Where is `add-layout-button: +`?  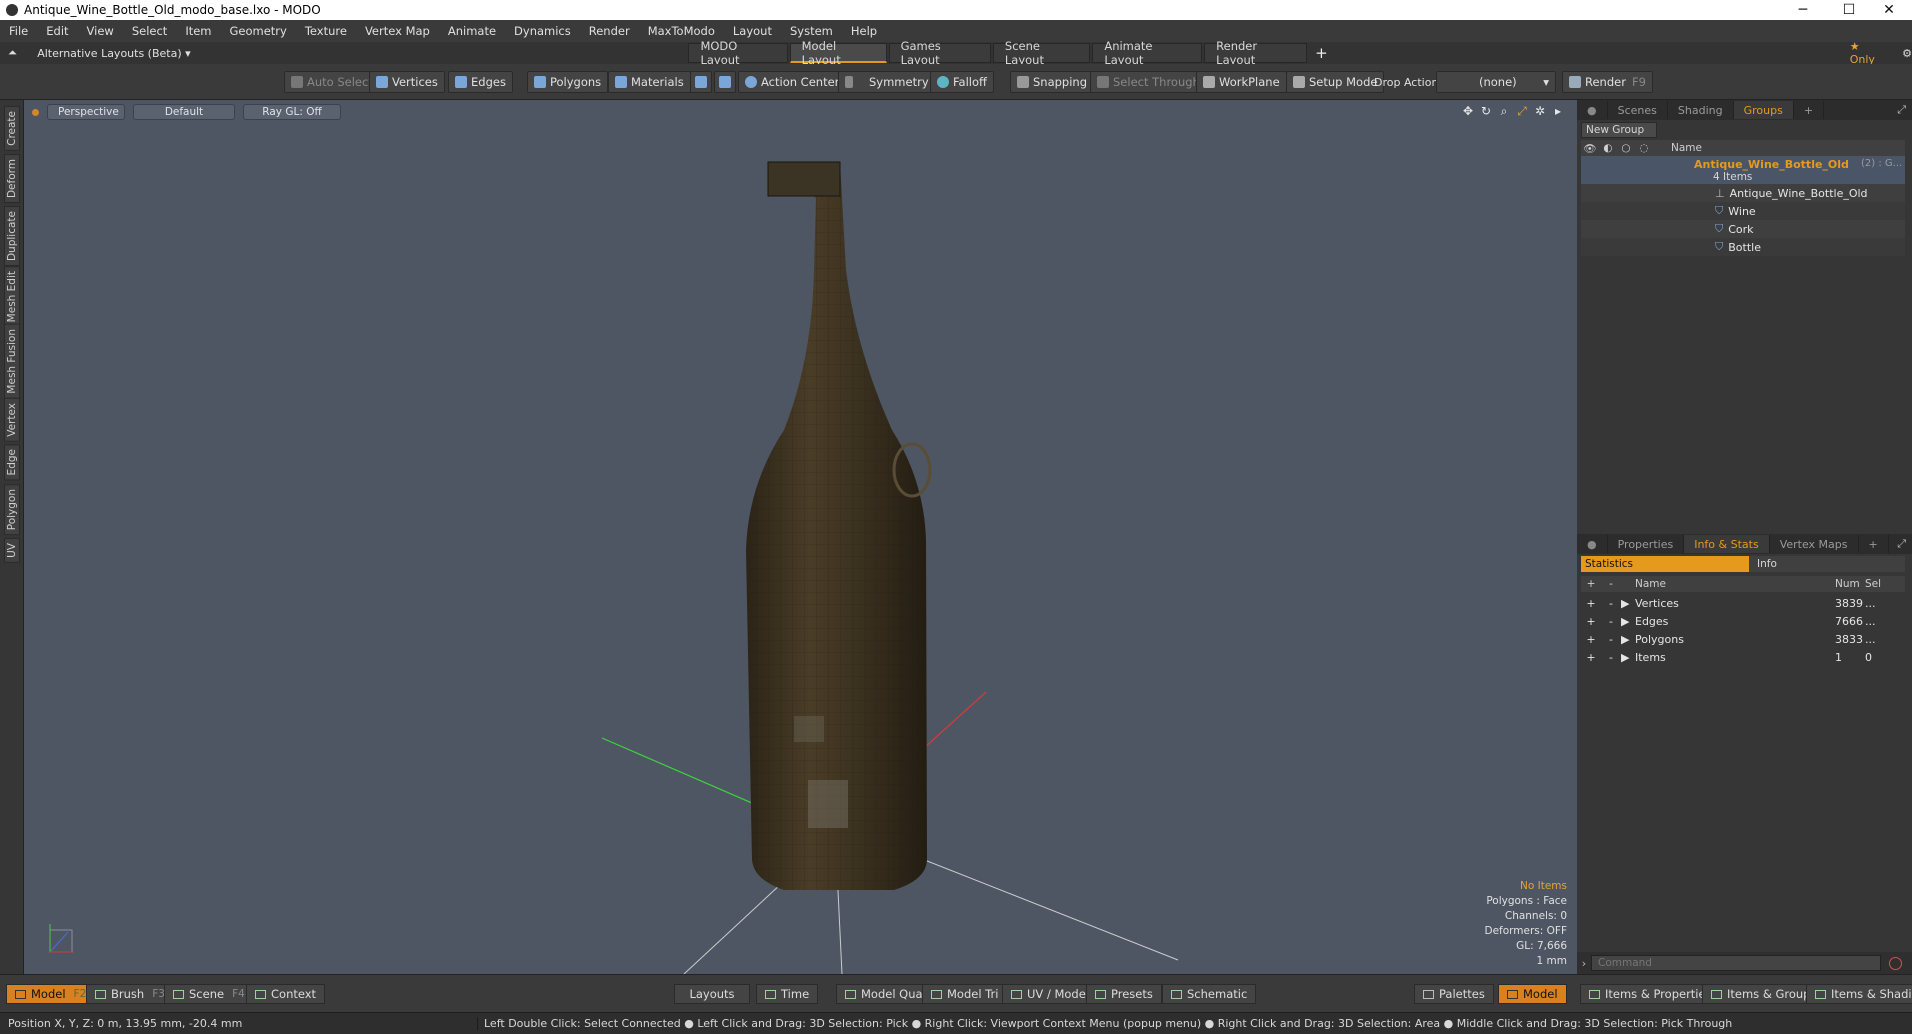 add-layout-button: + is located at coordinates (1321, 53).